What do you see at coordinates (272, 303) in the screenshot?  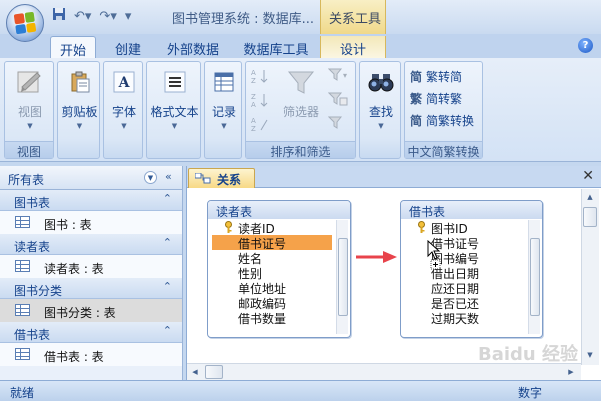 I see `field-row: 邮政编码` at bounding box center [272, 303].